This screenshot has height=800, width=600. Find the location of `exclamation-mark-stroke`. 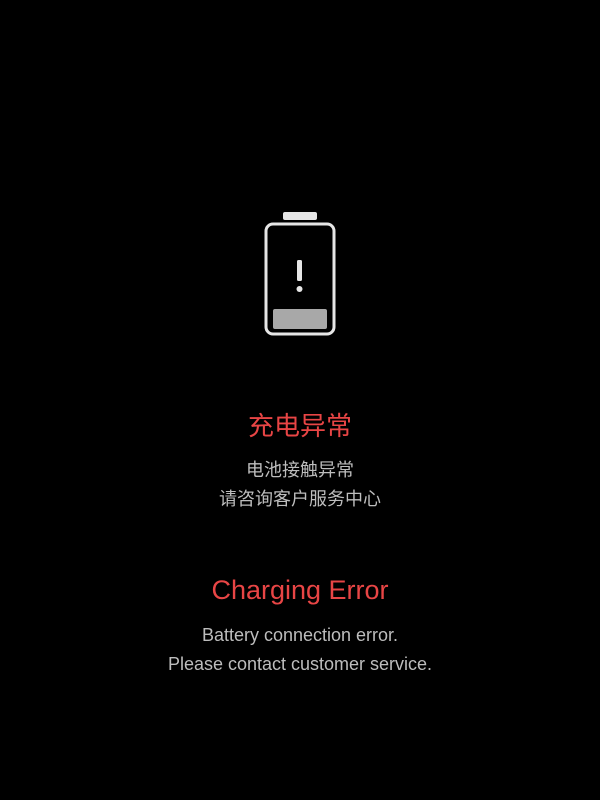

exclamation-mark-stroke is located at coordinates (299, 270).